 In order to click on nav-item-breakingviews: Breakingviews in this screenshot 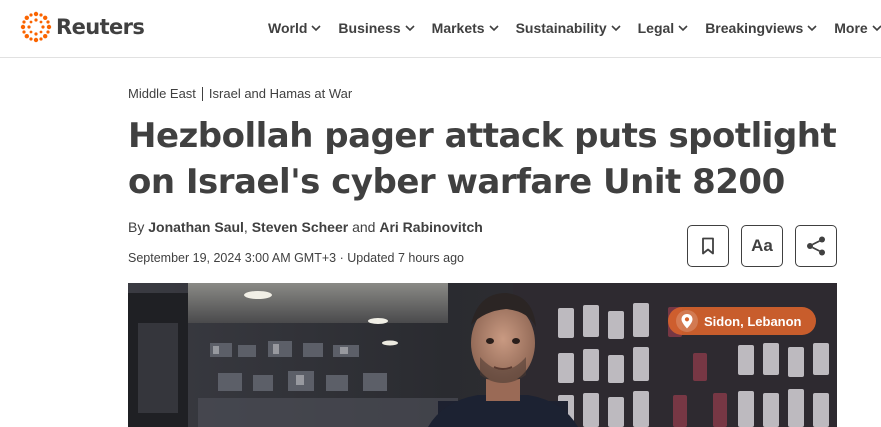, I will do `click(761, 28)`.